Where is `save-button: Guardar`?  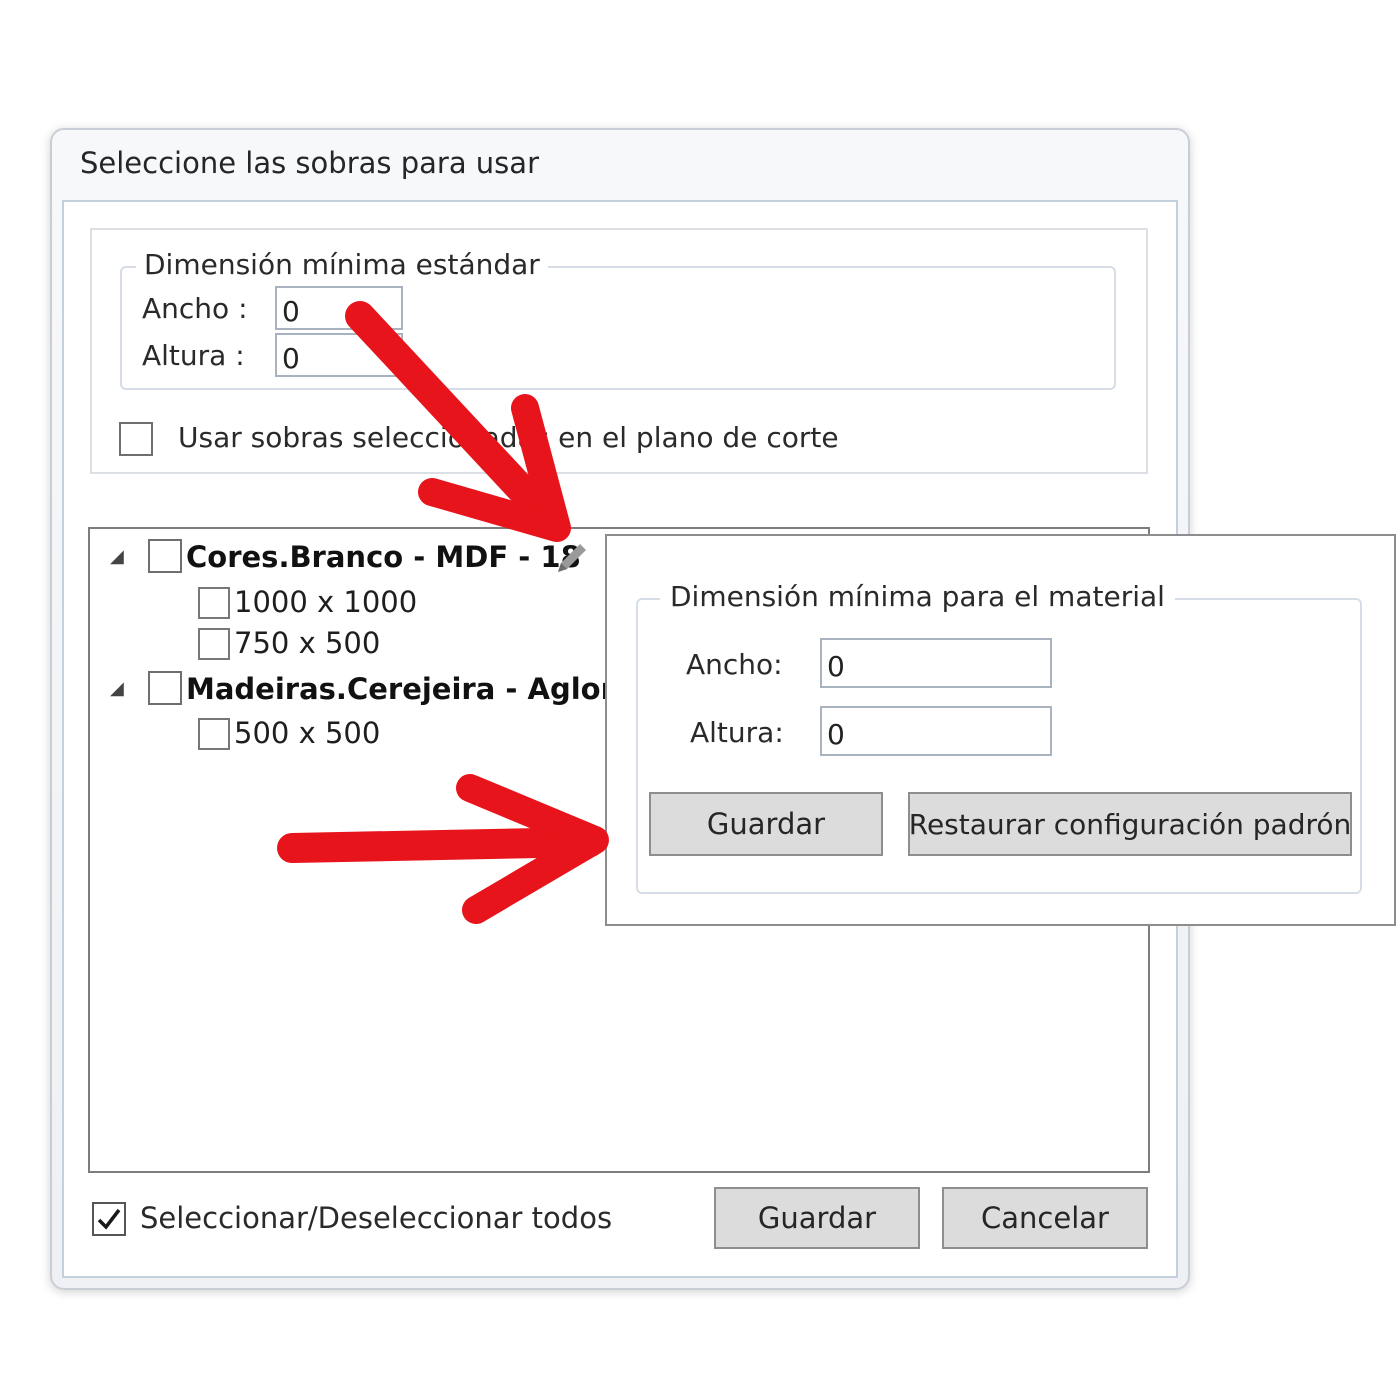 save-button: Guardar is located at coordinates (817, 1218).